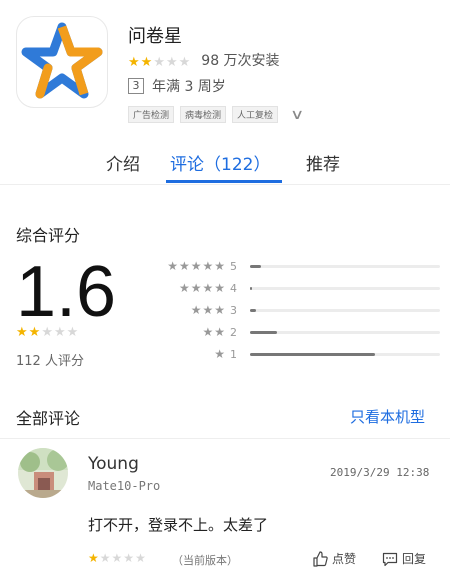 This screenshot has height=576, width=450. What do you see at coordinates (124, 486) in the screenshot?
I see `review-device: Mate10-Pro` at bounding box center [124, 486].